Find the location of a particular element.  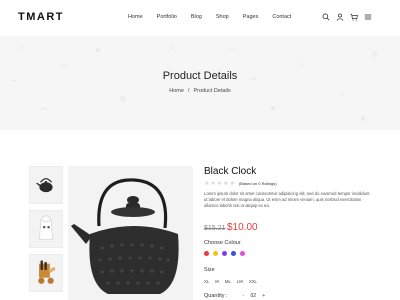

breadcrumb: Home / Product Details is located at coordinates (200, 91).